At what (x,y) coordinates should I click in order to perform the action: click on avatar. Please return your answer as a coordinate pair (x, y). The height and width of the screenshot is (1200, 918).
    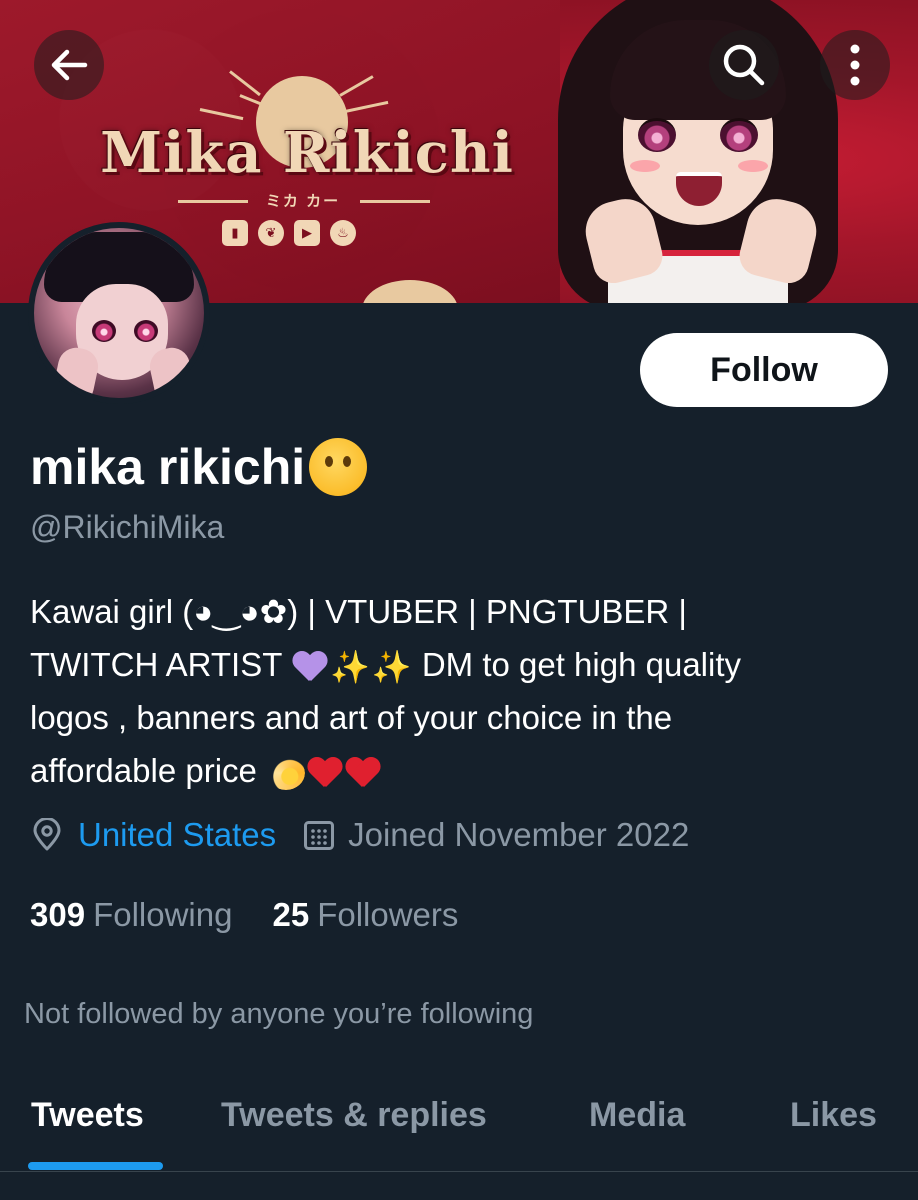
    Looking at the image, I should click on (119, 313).